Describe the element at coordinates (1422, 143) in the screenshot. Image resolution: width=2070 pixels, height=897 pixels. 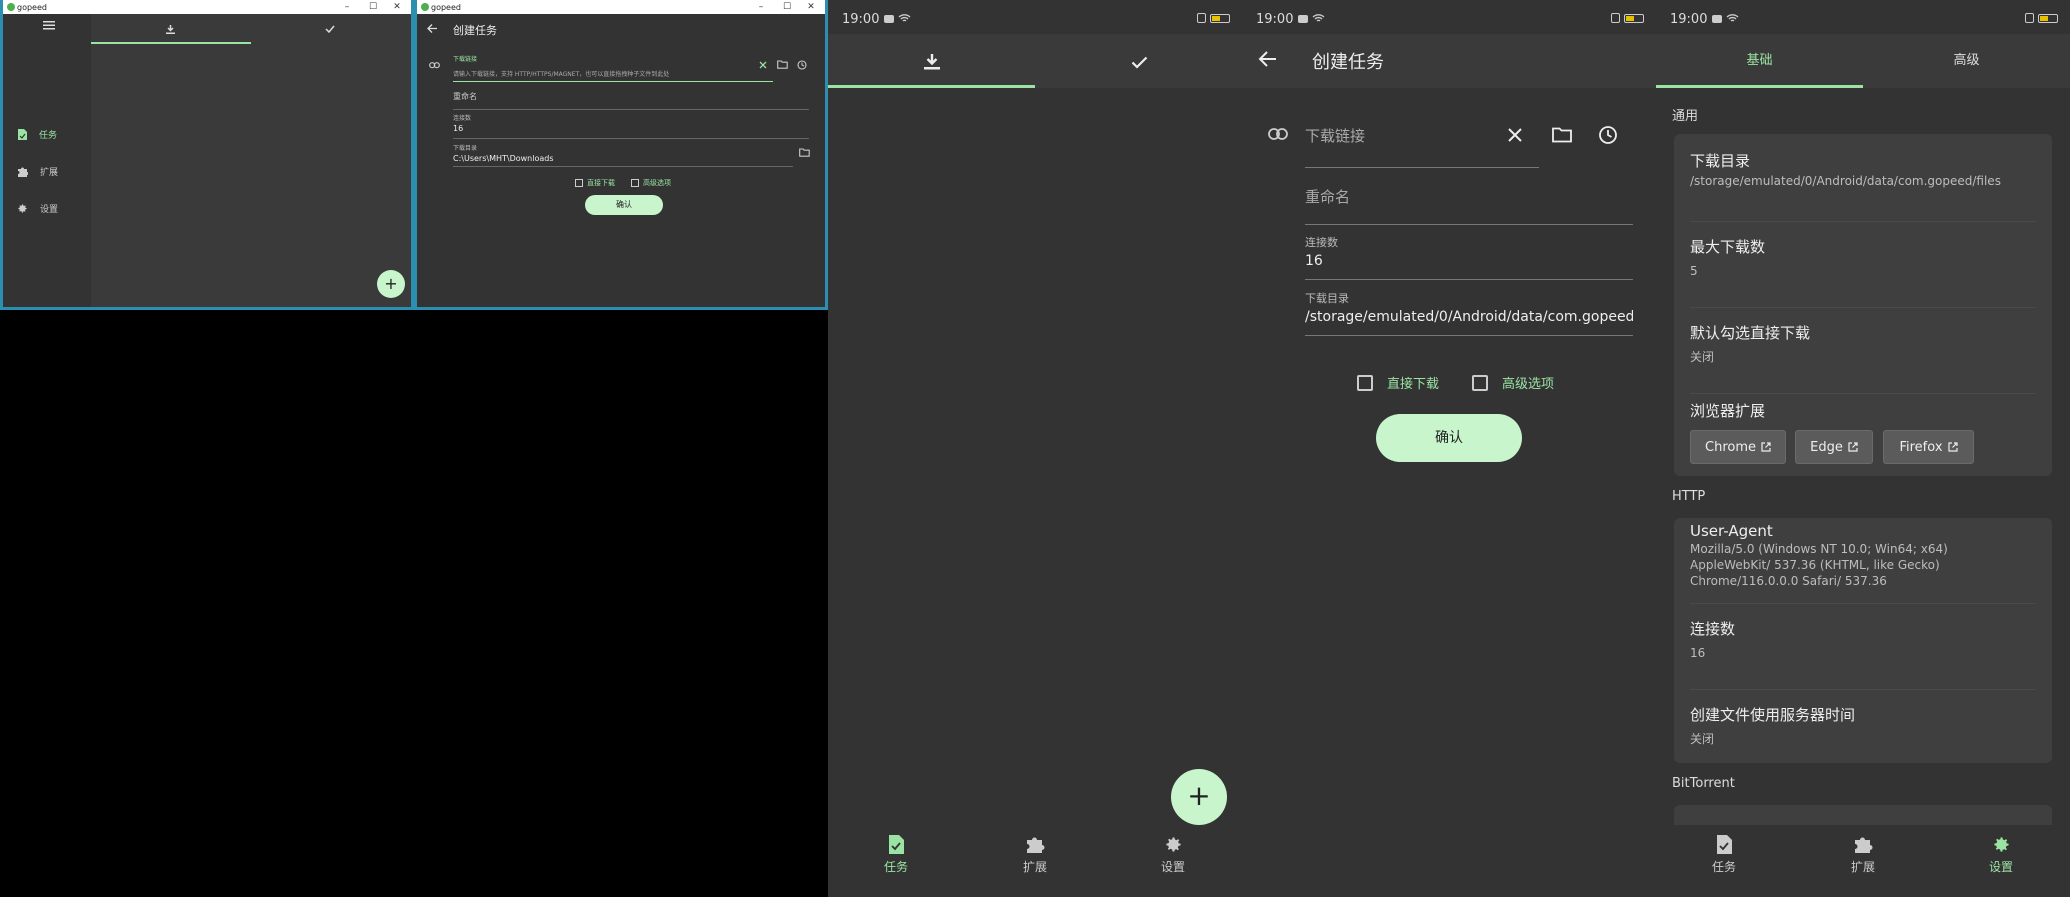
I see `url-field: 下载链接` at that location.